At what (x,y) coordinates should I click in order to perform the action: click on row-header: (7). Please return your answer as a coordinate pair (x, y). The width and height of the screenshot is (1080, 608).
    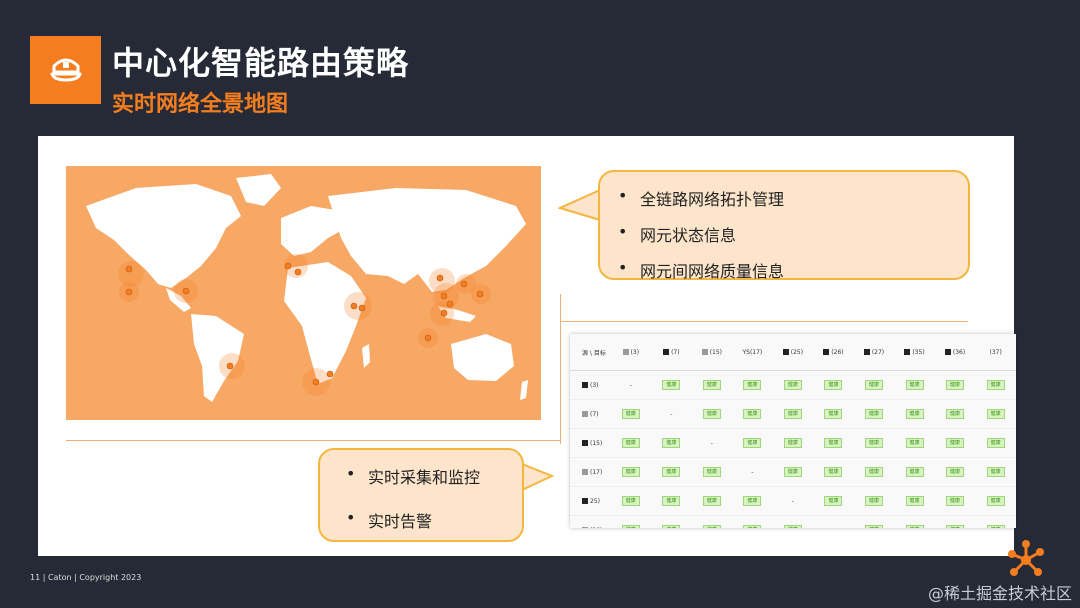
    Looking at the image, I should click on (590, 414).